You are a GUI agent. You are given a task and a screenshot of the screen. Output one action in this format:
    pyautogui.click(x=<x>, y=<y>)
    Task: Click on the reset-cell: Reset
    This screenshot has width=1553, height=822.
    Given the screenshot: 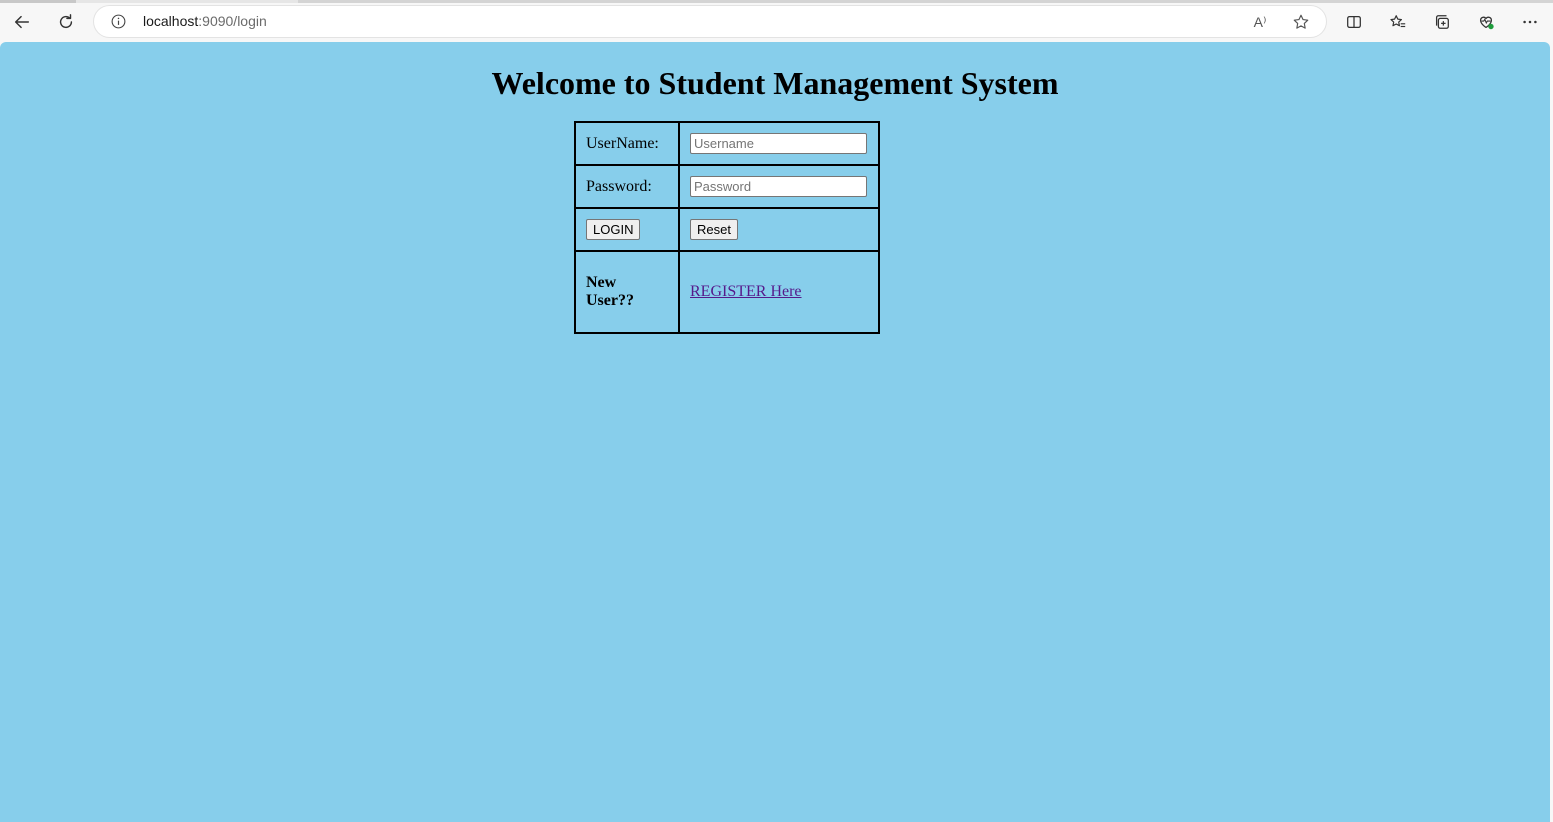 What is the action you would take?
    pyautogui.click(x=779, y=229)
    